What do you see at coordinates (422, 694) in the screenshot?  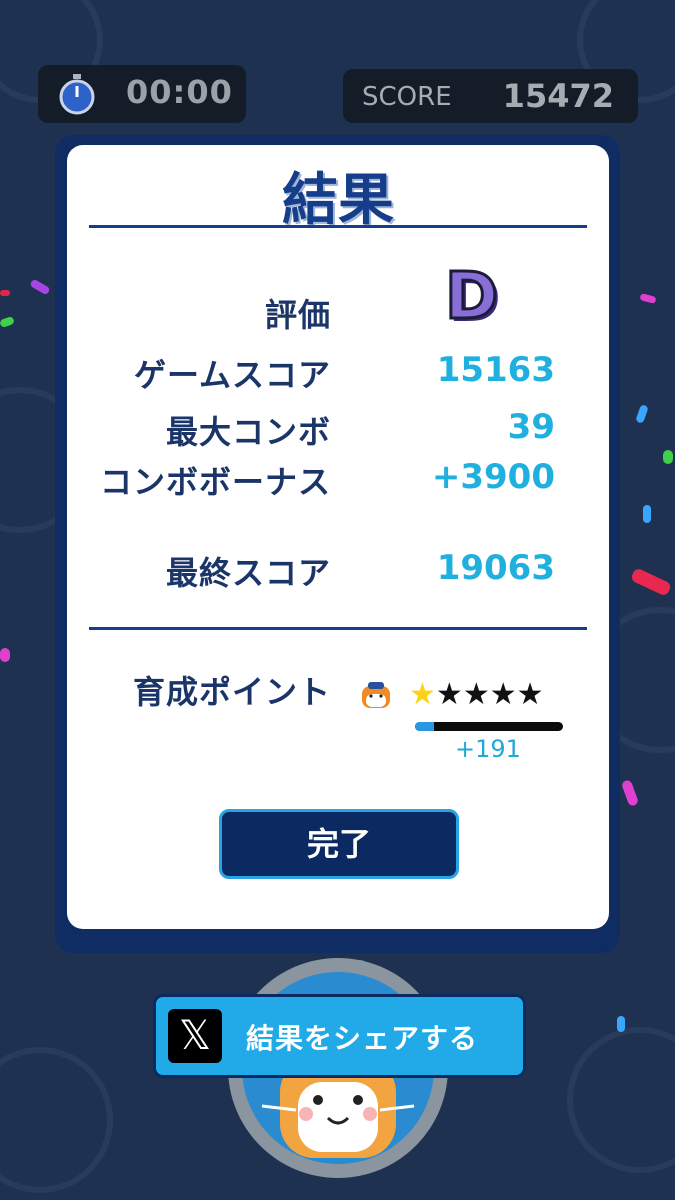 I see `star-filled-icon: ★` at bounding box center [422, 694].